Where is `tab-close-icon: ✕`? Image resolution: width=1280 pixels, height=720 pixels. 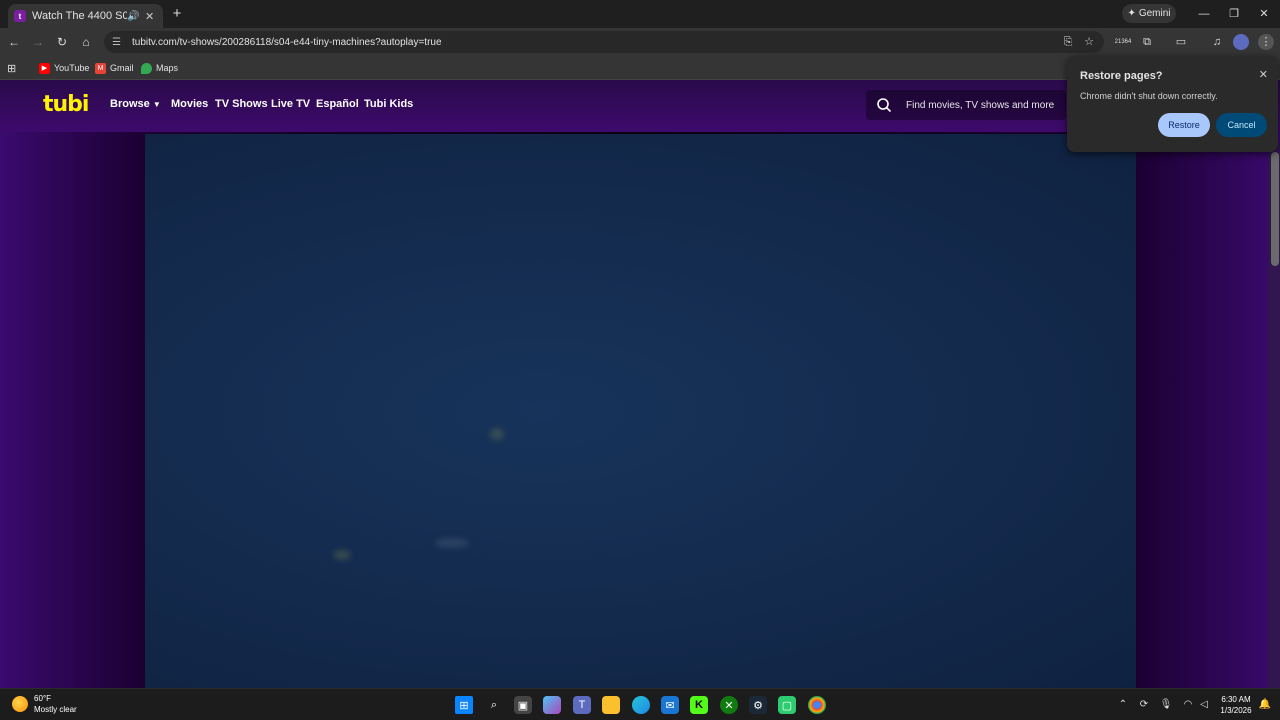
tab-close-icon: ✕ is located at coordinates (151, 16).